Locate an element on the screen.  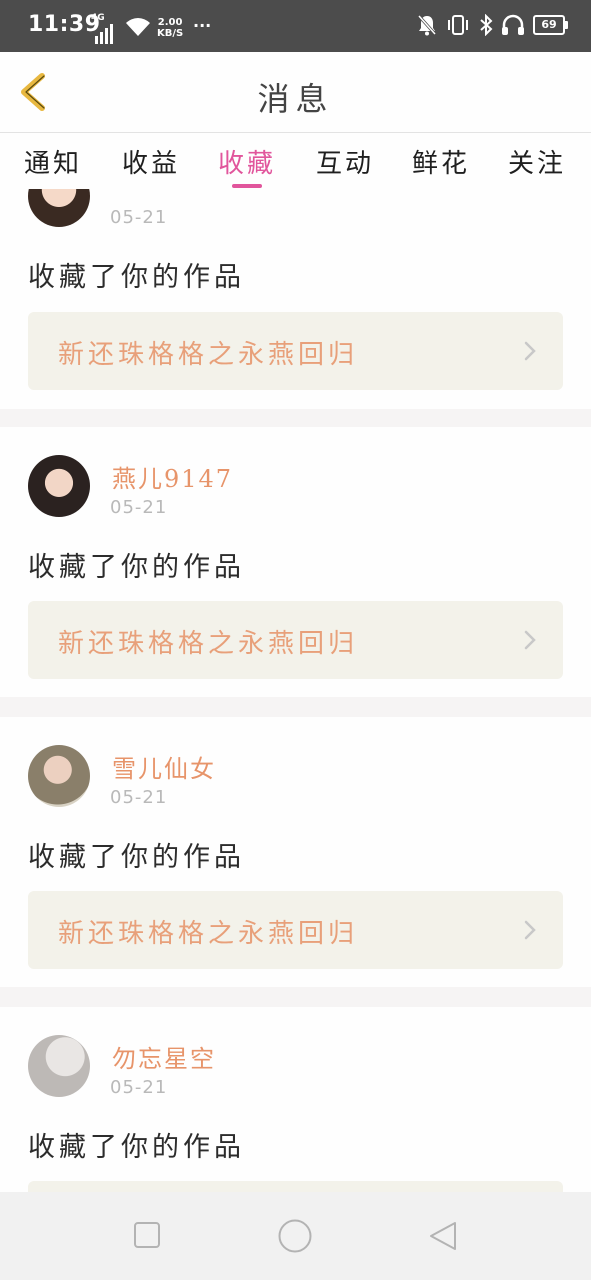
wifi-icon is located at coordinates (138, 27).